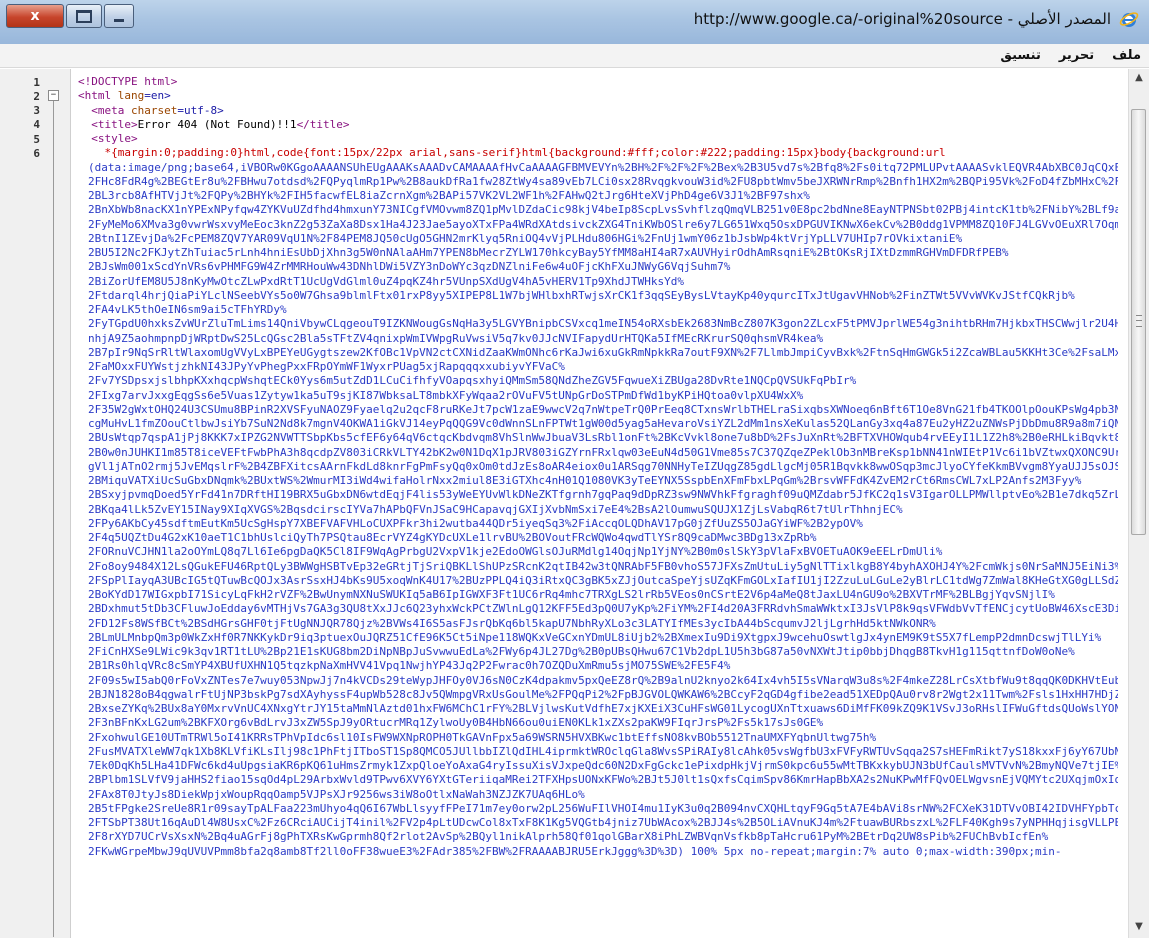  I want to click on vertical-scrollbar: ▲ ▼, so click(1138, 503).